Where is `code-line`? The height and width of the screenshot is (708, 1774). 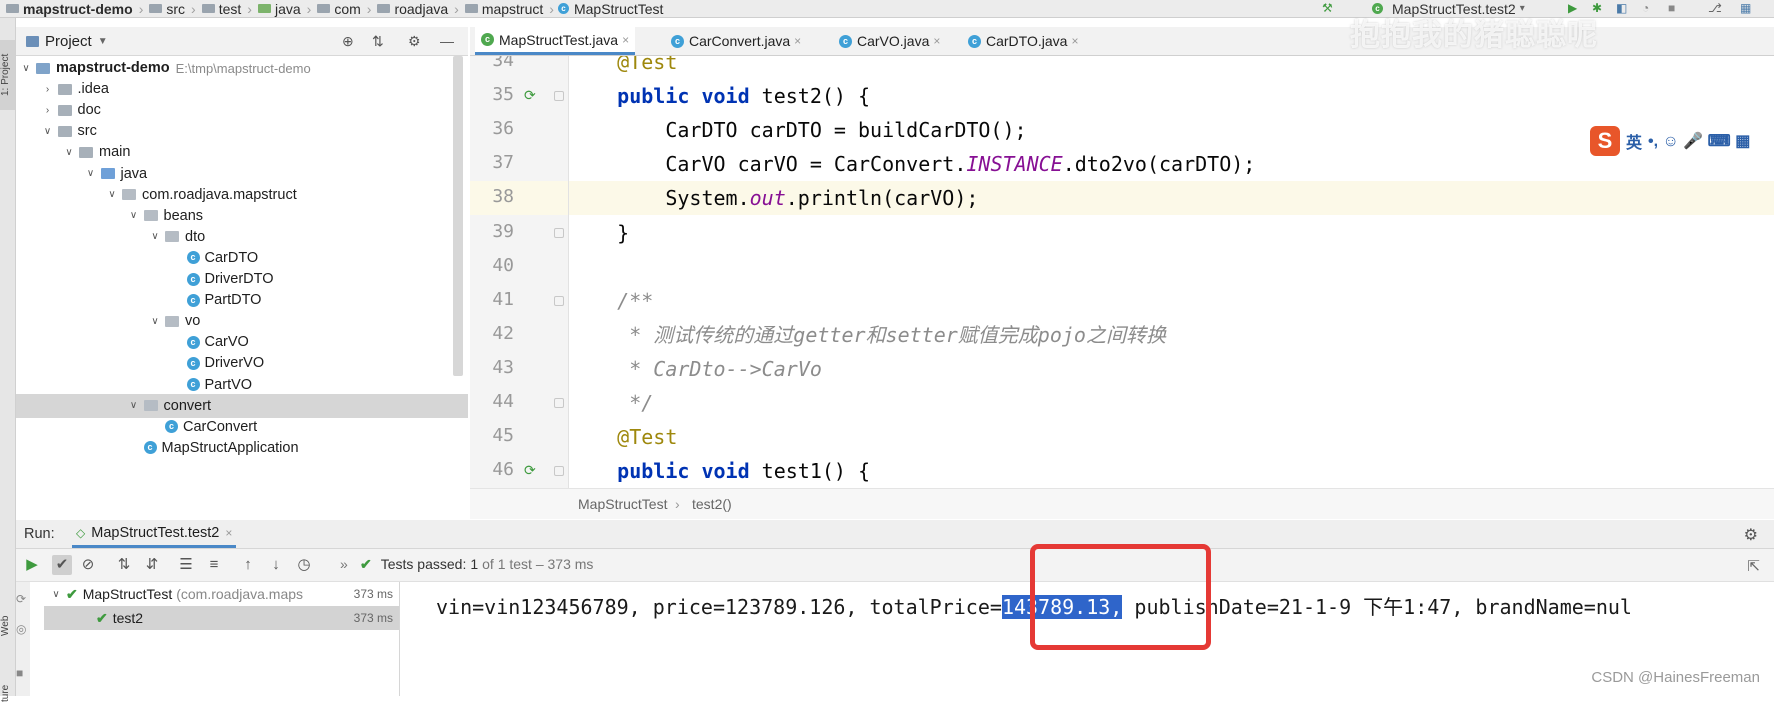
code-line is located at coordinates (1171, 267).